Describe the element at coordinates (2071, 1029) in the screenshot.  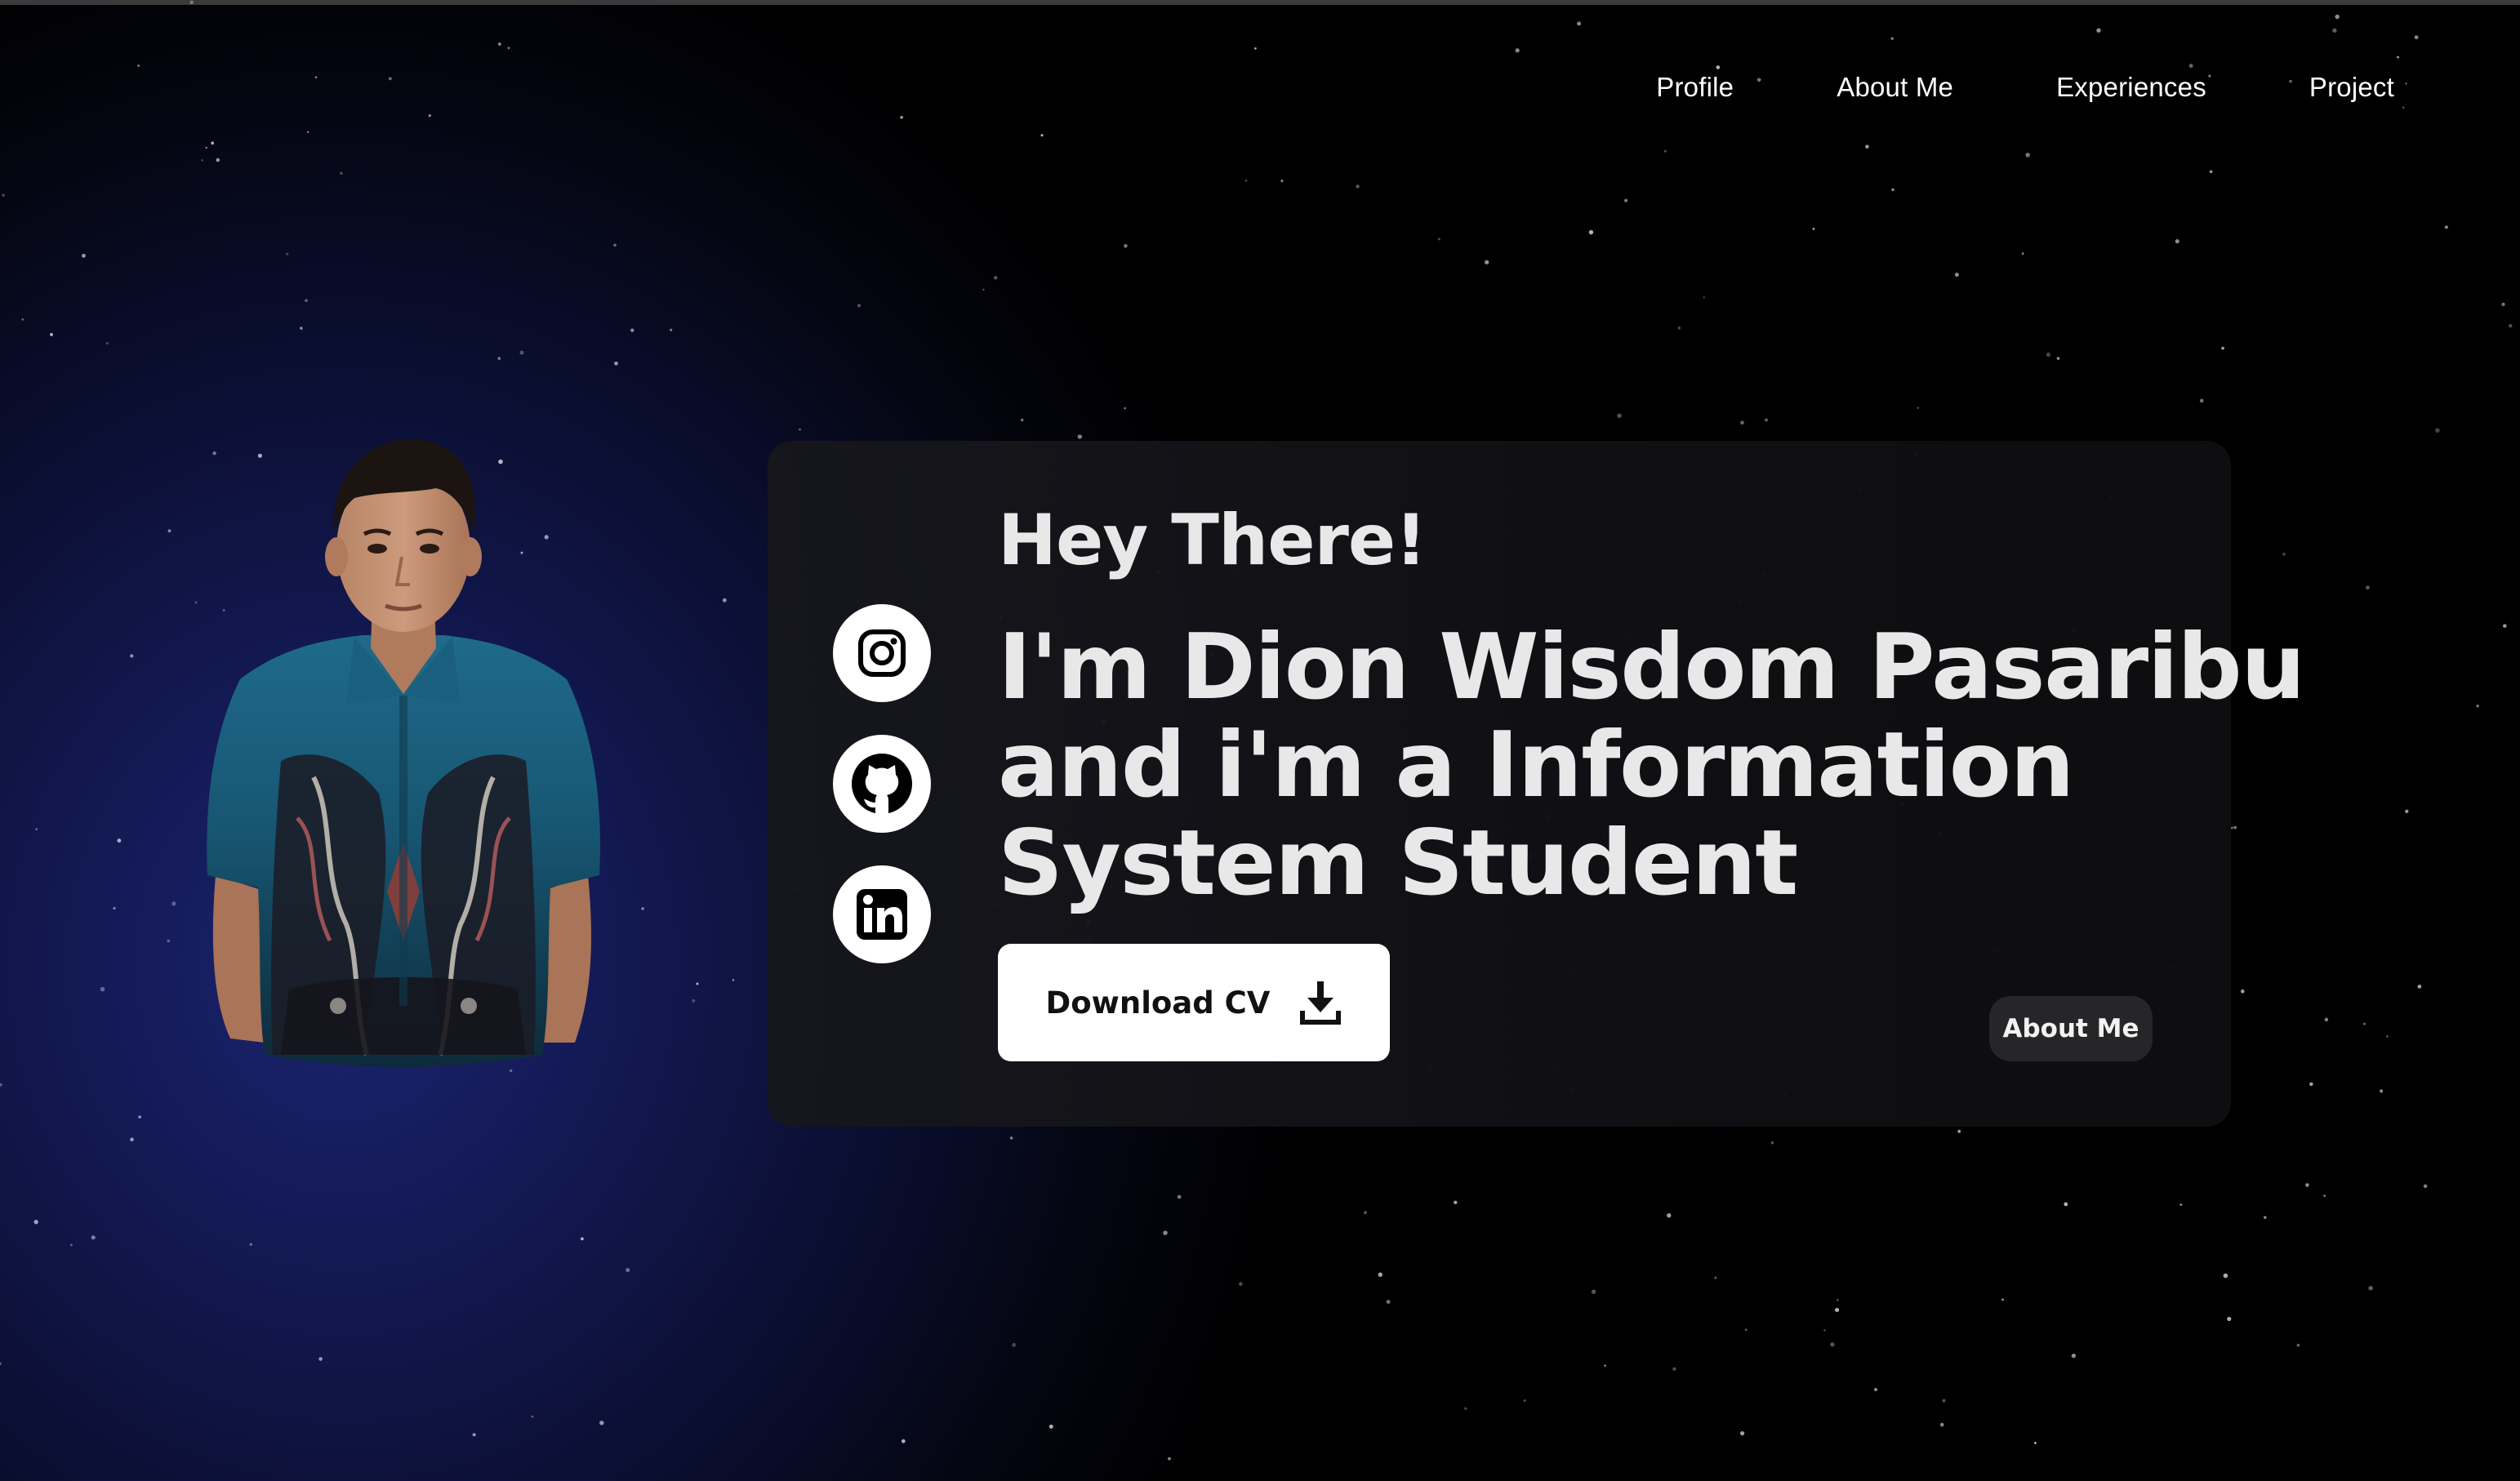
I see `about-me-button: About Me` at that location.